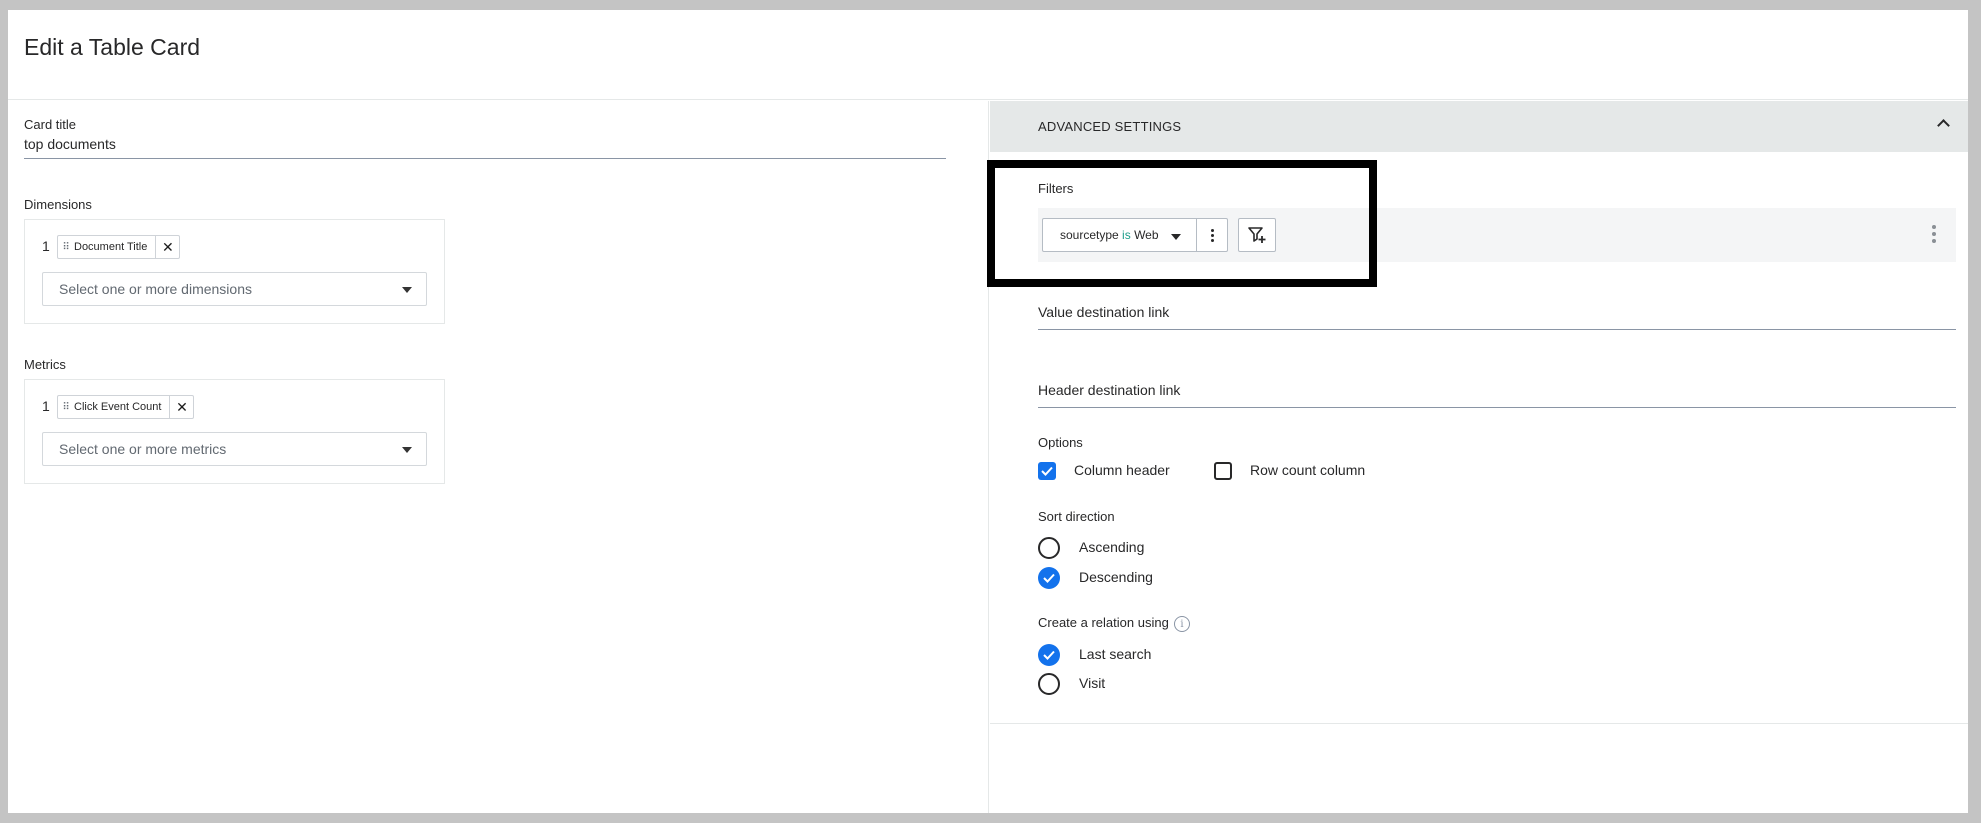 This screenshot has height=823, width=1981. I want to click on value-destination-link-label: Value destination link, so click(1104, 312).